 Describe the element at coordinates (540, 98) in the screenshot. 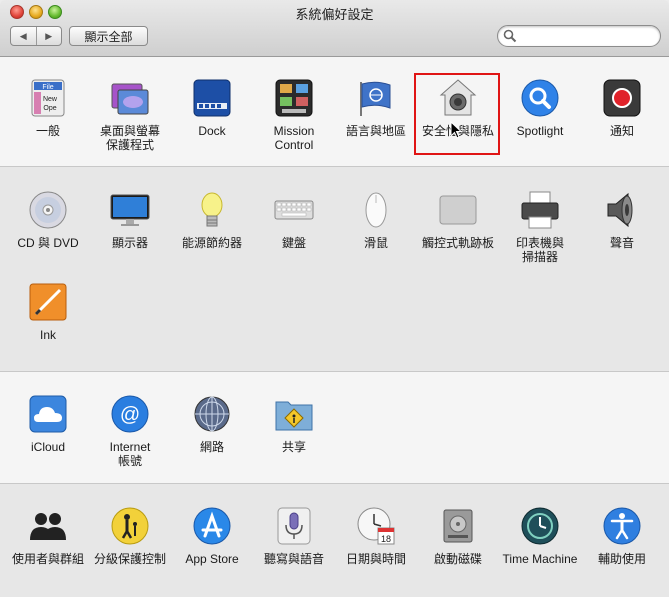

I see `spotlight-icon` at that location.